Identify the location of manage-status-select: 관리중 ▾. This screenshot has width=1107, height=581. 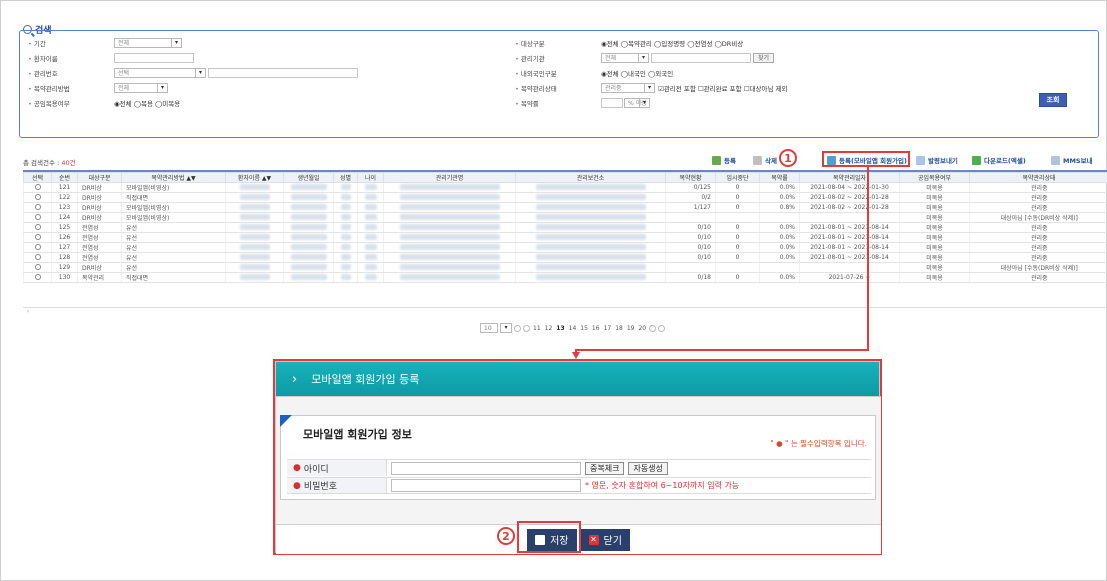
(628, 87).